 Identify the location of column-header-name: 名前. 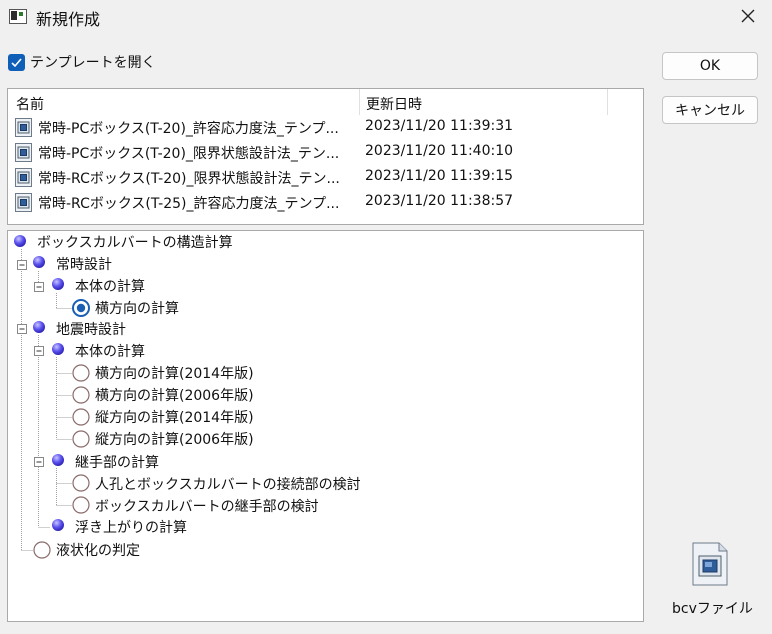
(30, 104).